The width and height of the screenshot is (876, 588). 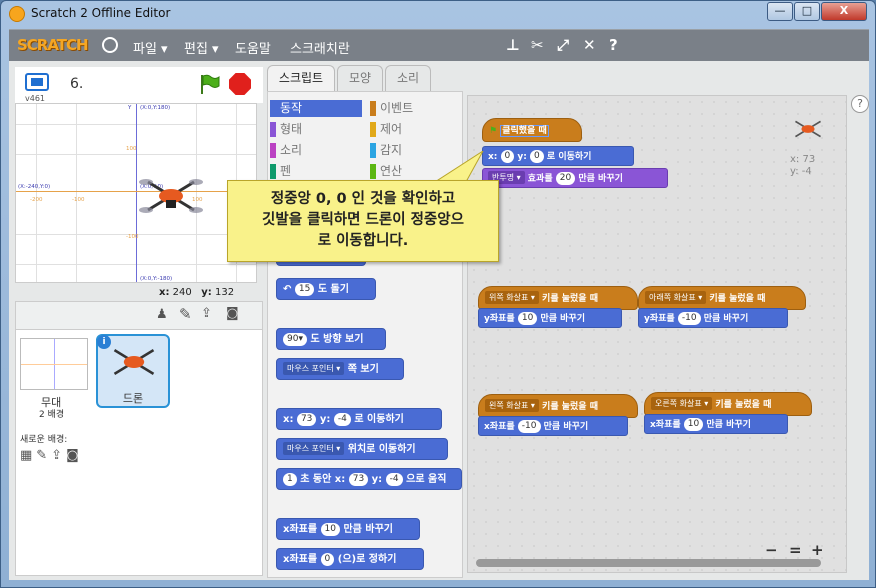 I want to click on help-icon: ?, so click(x=860, y=104).